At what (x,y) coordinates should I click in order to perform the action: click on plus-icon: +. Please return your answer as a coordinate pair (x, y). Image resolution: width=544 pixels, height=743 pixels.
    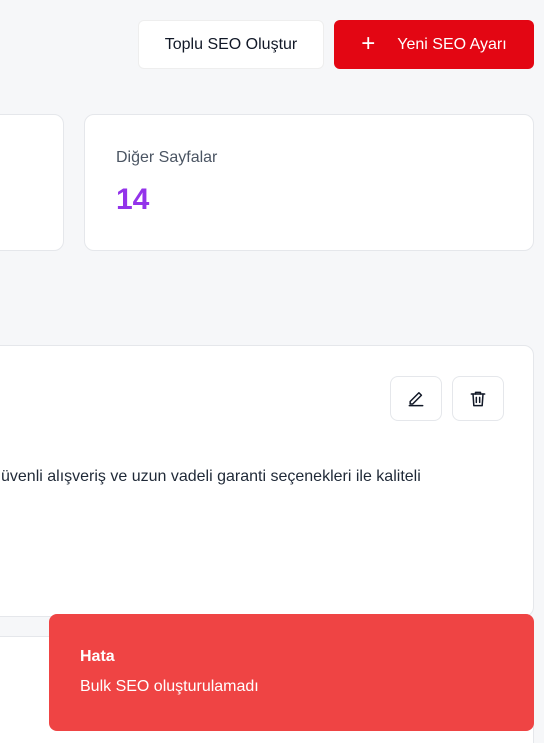
    Looking at the image, I should click on (368, 43).